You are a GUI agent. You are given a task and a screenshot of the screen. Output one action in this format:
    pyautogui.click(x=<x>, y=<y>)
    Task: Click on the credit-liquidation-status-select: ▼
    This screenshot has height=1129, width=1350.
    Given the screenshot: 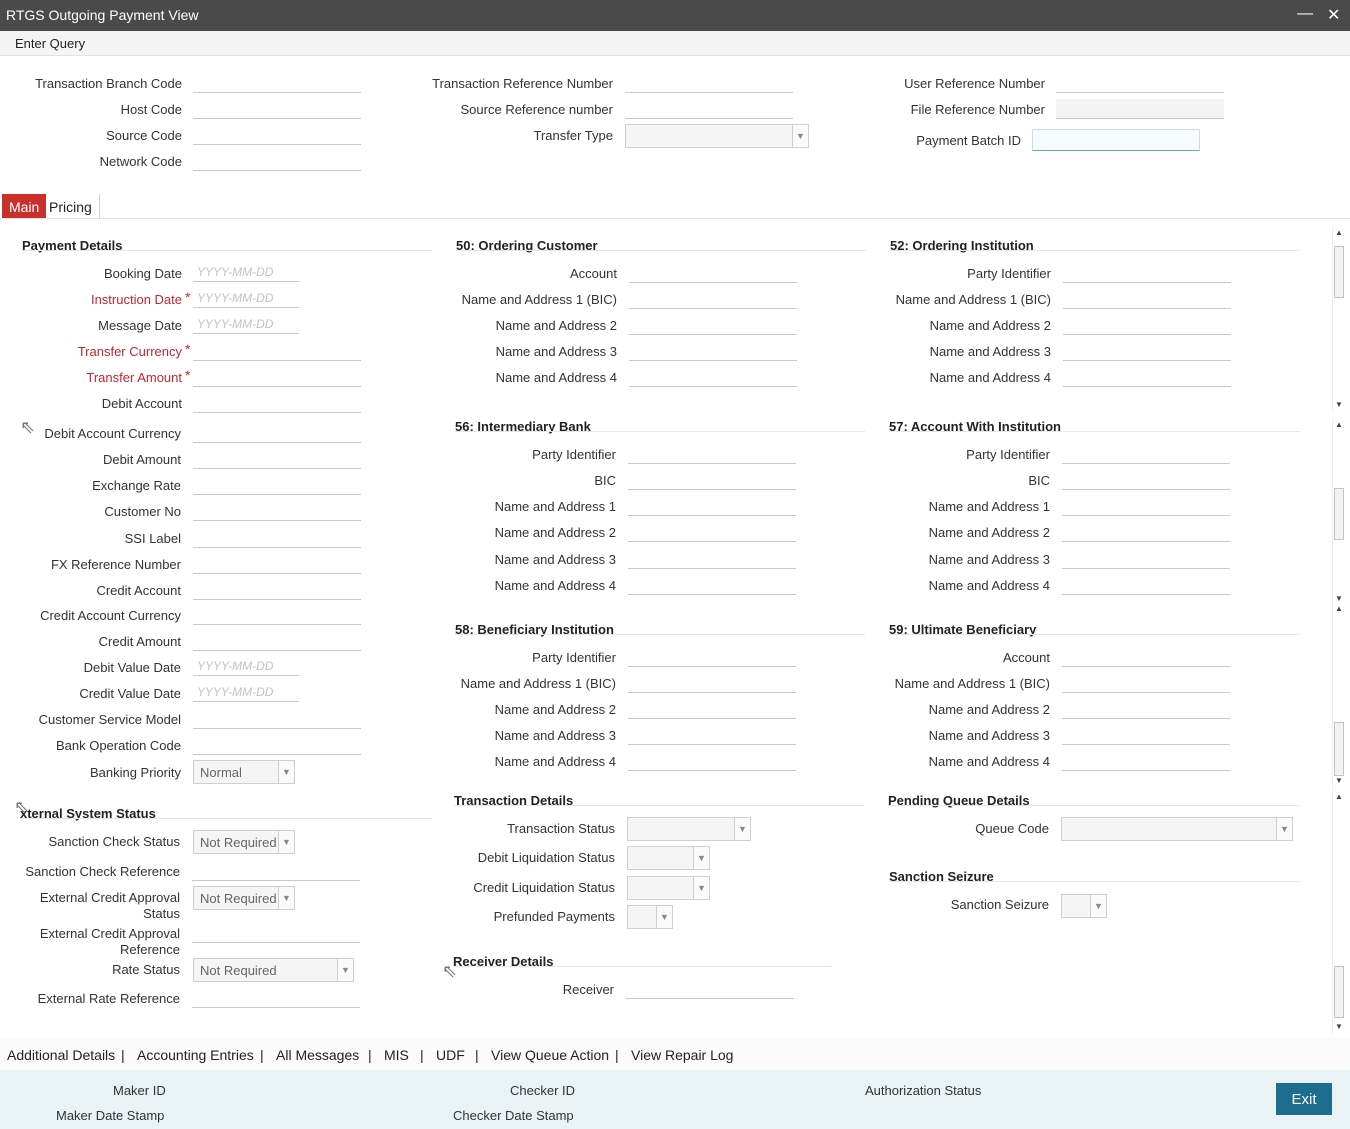 What is the action you would take?
    pyautogui.click(x=668, y=888)
    